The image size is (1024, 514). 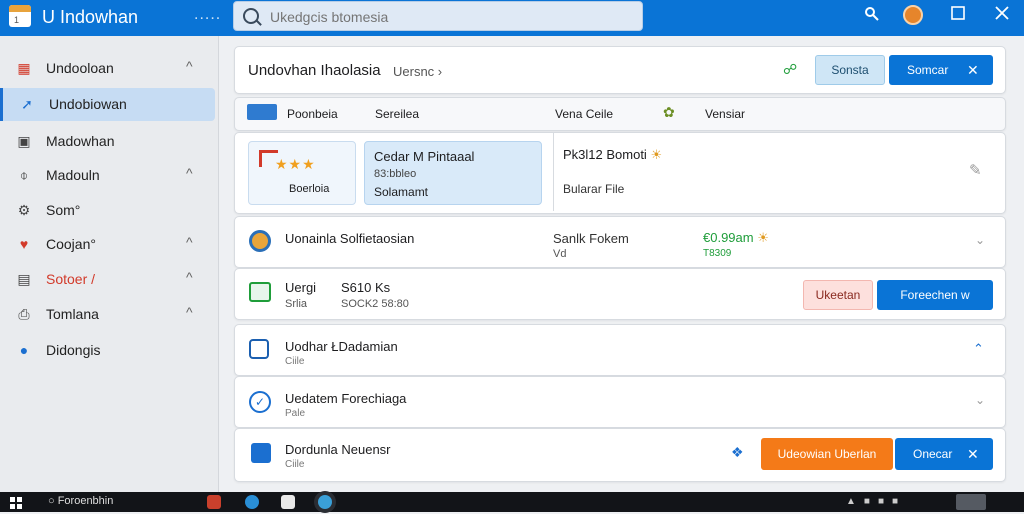 I want to click on page-title: Undovhan Ihaolasia, so click(x=314, y=70).